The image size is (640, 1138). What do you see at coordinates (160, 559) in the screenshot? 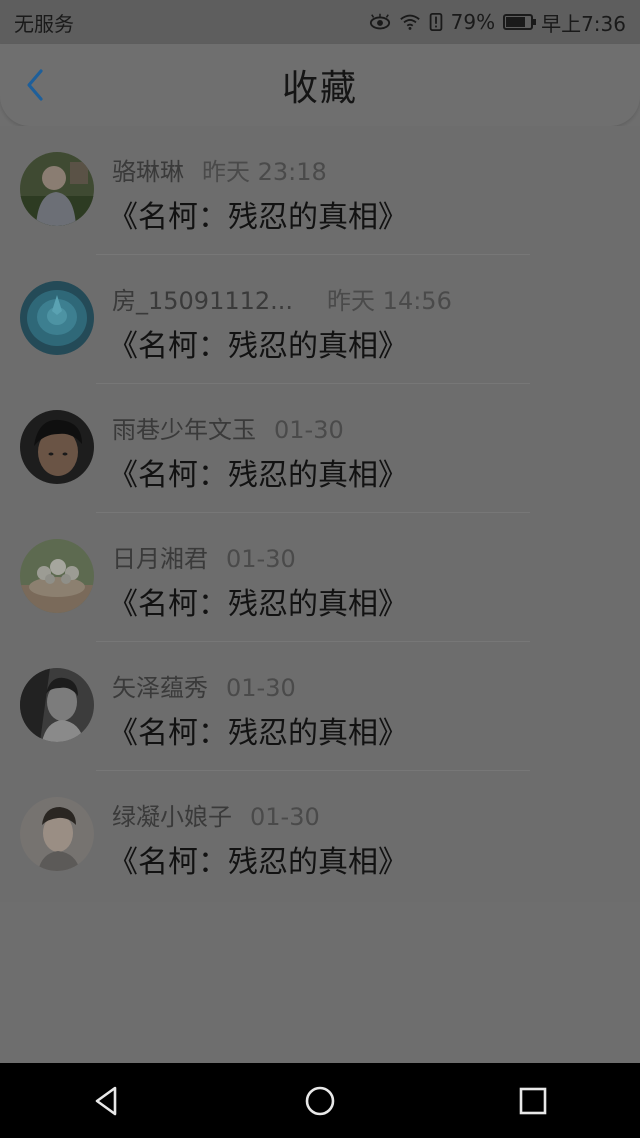
I see `user-name: 日月湘君` at bounding box center [160, 559].